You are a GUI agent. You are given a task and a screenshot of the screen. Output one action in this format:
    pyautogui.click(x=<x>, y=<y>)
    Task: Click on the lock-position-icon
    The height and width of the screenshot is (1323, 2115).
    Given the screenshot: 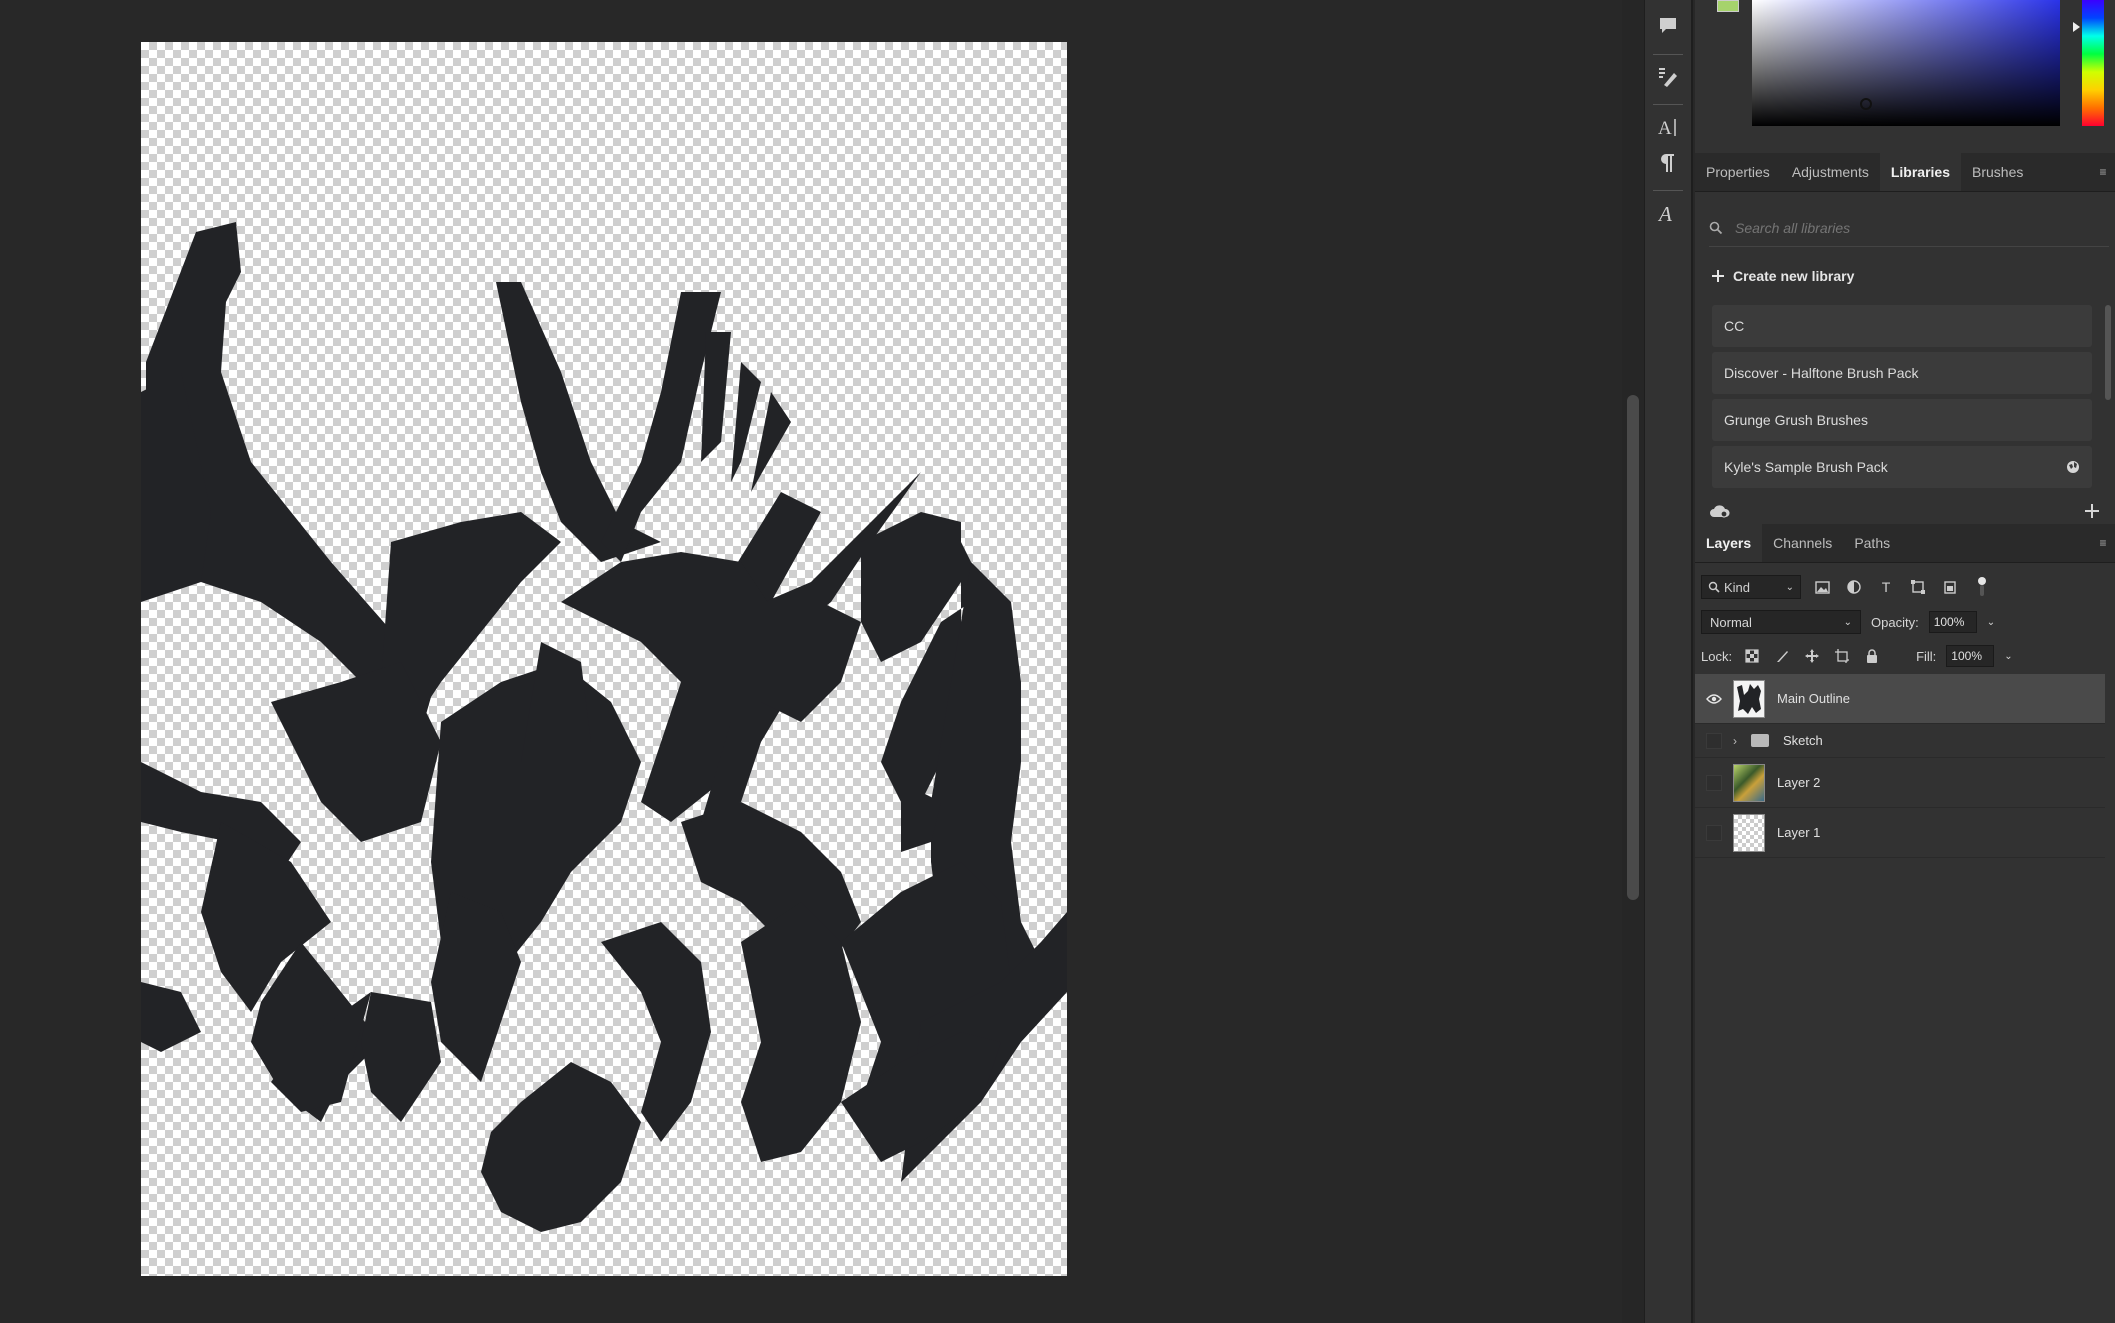 What is the action you would take?
    pyautogui.click(x=1812, y=656)
    